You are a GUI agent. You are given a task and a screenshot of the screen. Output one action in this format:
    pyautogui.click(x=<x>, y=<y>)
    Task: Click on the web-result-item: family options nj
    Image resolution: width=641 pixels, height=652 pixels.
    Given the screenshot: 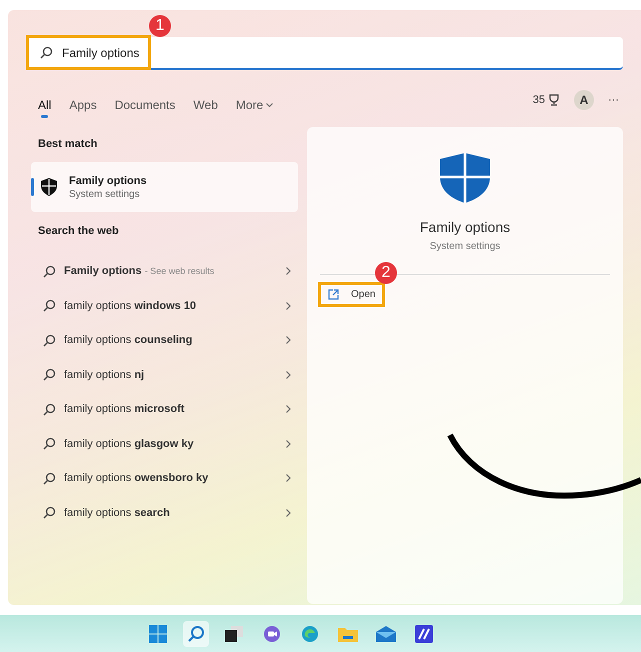 What is the action you would take?
    pyautogui.click(x=163, y=375)
    